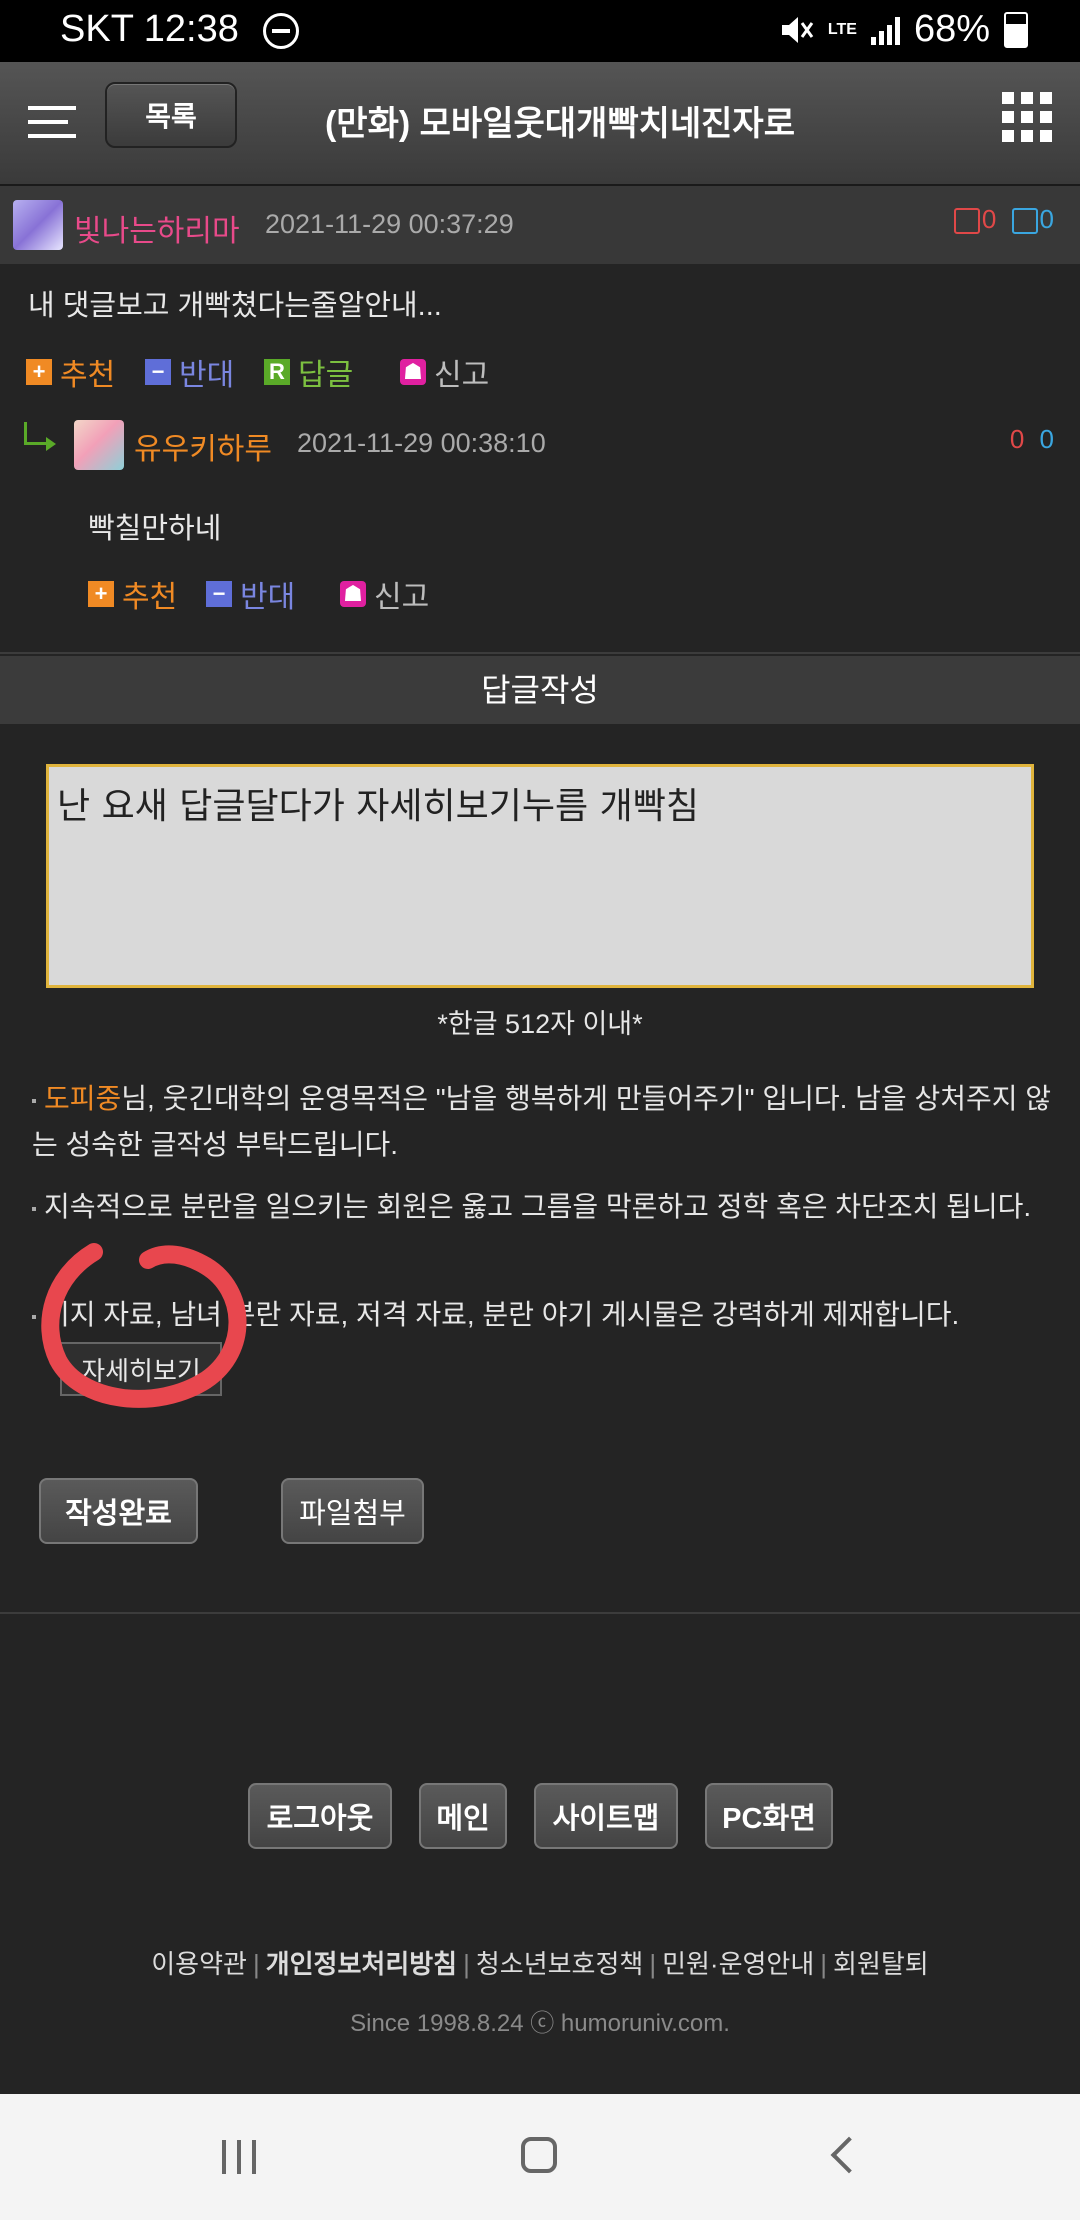 This screenshot has height=2220, width=1080. Describe the element at coordinates (99, 445) in the screenshot. I see `reply-avatar` at that location.